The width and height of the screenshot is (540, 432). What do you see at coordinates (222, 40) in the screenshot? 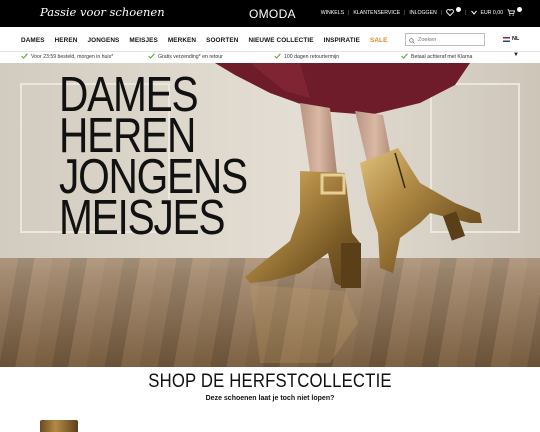
I see `nav-item-soorten: SOORTEN` at bounding box center [222, 40].